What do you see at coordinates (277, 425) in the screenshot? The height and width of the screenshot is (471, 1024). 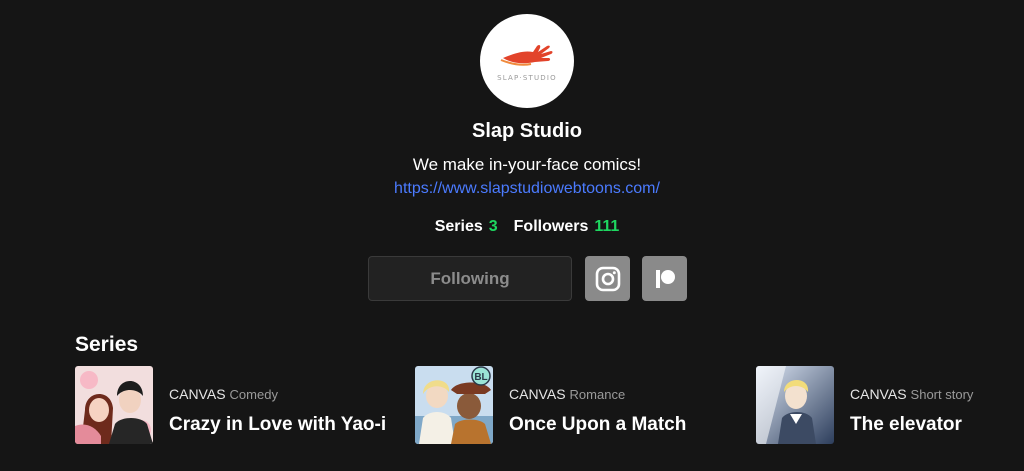 I see `series-title: Crazy in Love with Yao-i` at bounding box center [277, 425].